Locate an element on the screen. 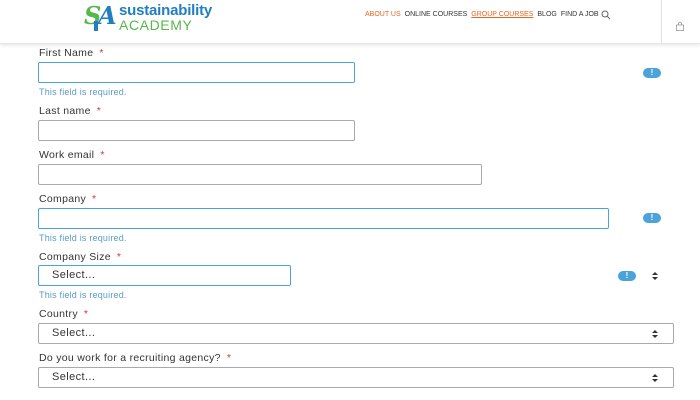  nav-find-a-job: FIND A JOB is located at coordinates (580, 14).